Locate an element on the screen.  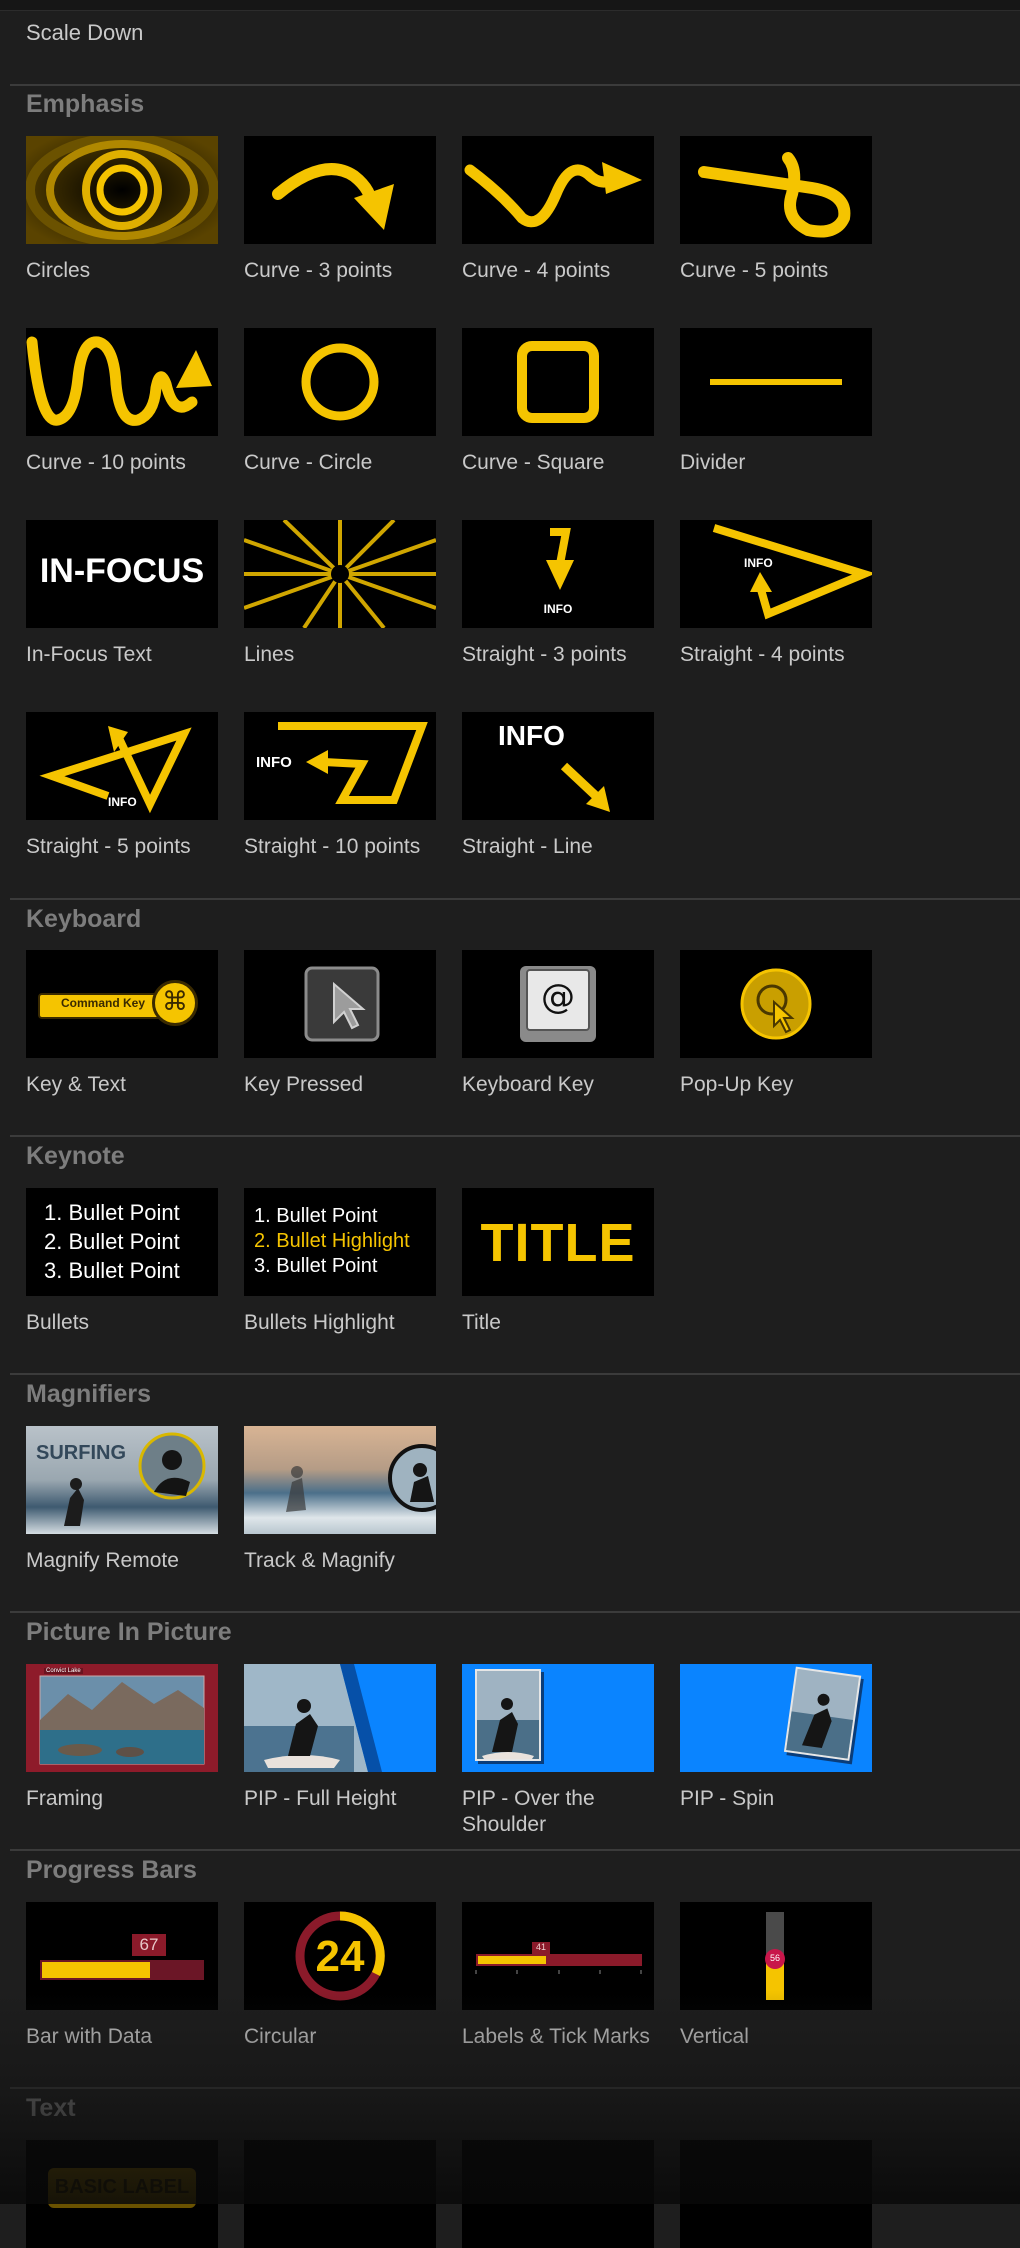
tile-straight-4-points: INFO Straight - 4 points is located at coordinates (776, 594).